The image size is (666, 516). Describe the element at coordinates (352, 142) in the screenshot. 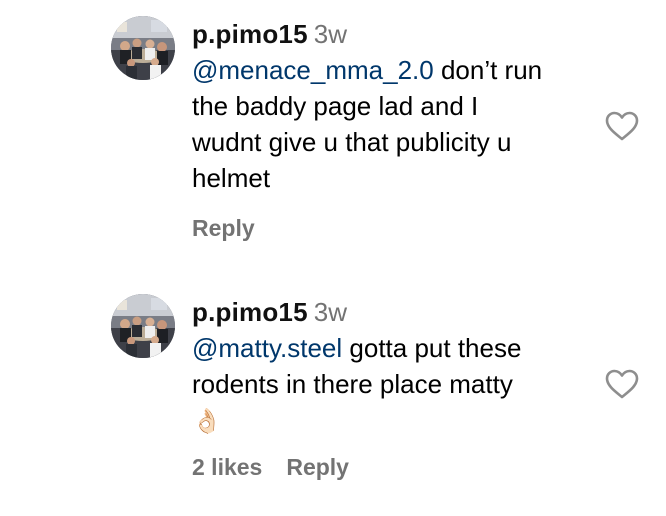

I see `comment-text-line: wudnt give u that publicity u` at that location.